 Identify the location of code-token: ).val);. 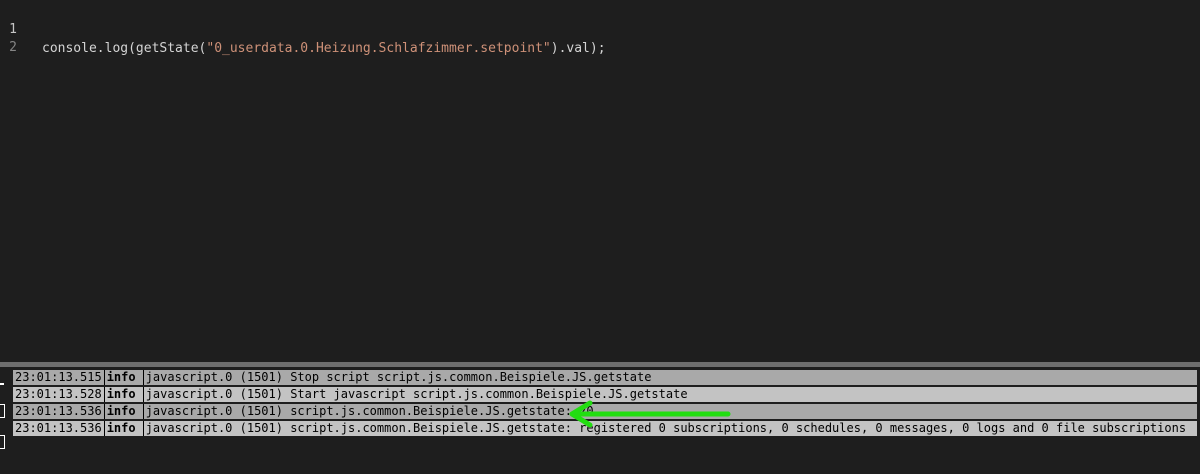
(578, 48).